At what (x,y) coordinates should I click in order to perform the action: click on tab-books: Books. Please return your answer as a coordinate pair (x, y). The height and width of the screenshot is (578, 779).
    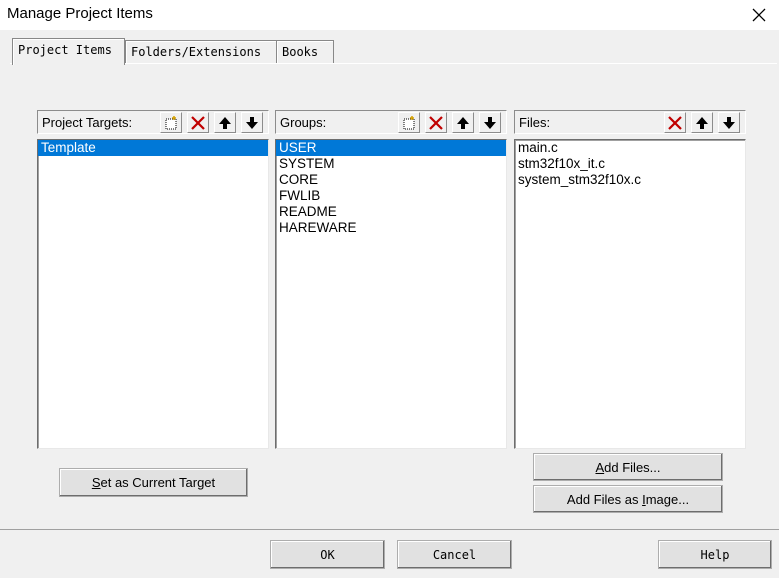
    Looking at the image, I should click on (305, 51).